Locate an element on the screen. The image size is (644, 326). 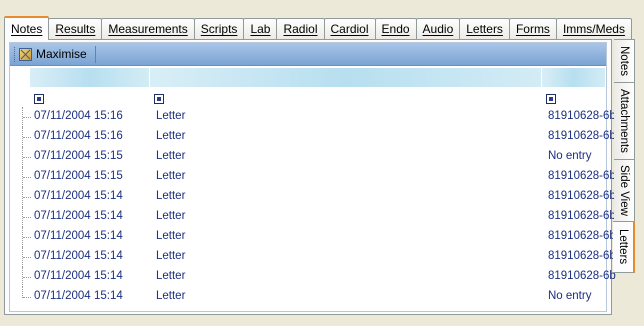
column-header-type is located at coordinates (346, 77).